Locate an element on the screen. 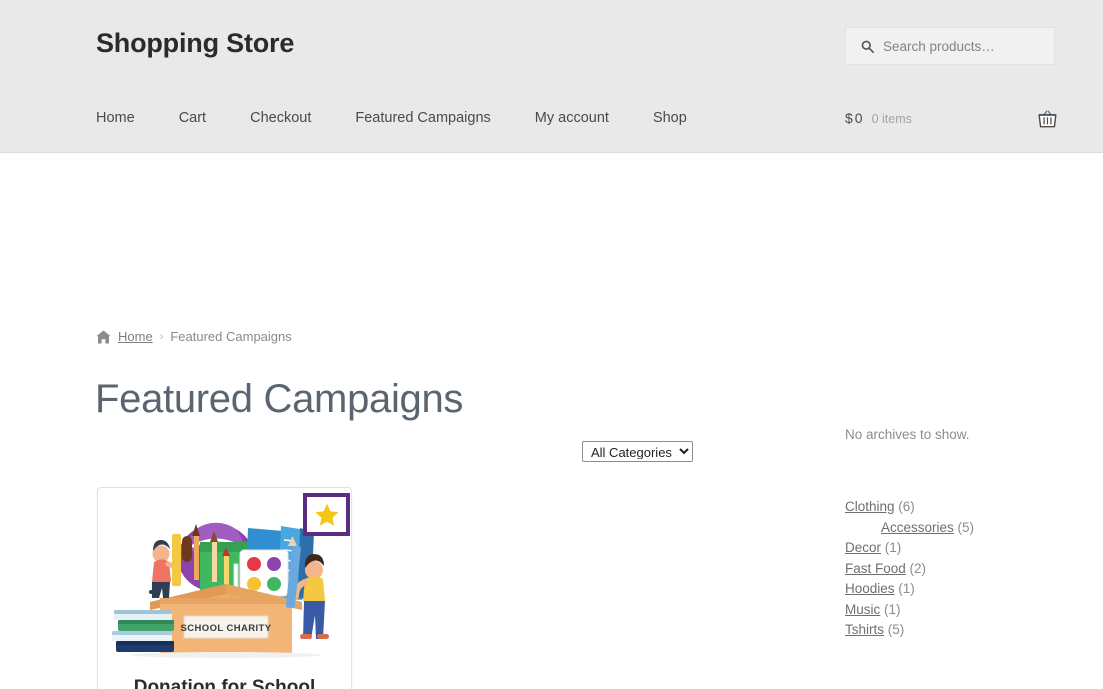 This screenshot has height=689, width=1103. breadcrumb-home-link: Home is located at coordinates (135, 336).